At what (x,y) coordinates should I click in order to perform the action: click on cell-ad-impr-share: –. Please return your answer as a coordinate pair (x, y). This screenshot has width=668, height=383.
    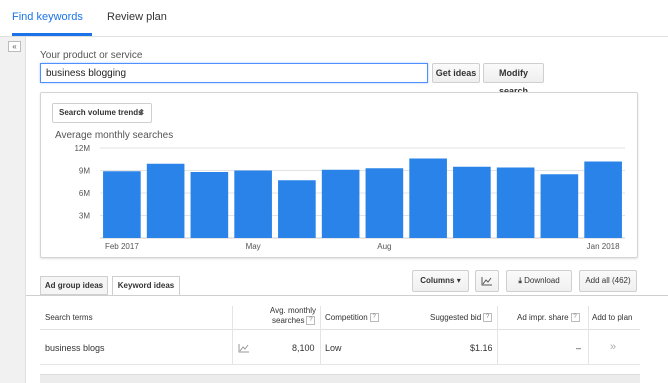
    Looking at the image, I should click on (579, 348).